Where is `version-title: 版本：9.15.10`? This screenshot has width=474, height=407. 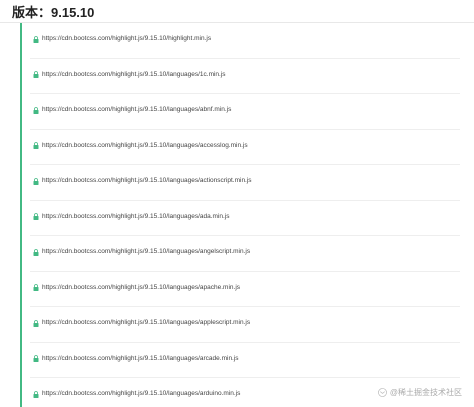
version-title: 版本：9.15.10 is located at coordinates (53, 12).